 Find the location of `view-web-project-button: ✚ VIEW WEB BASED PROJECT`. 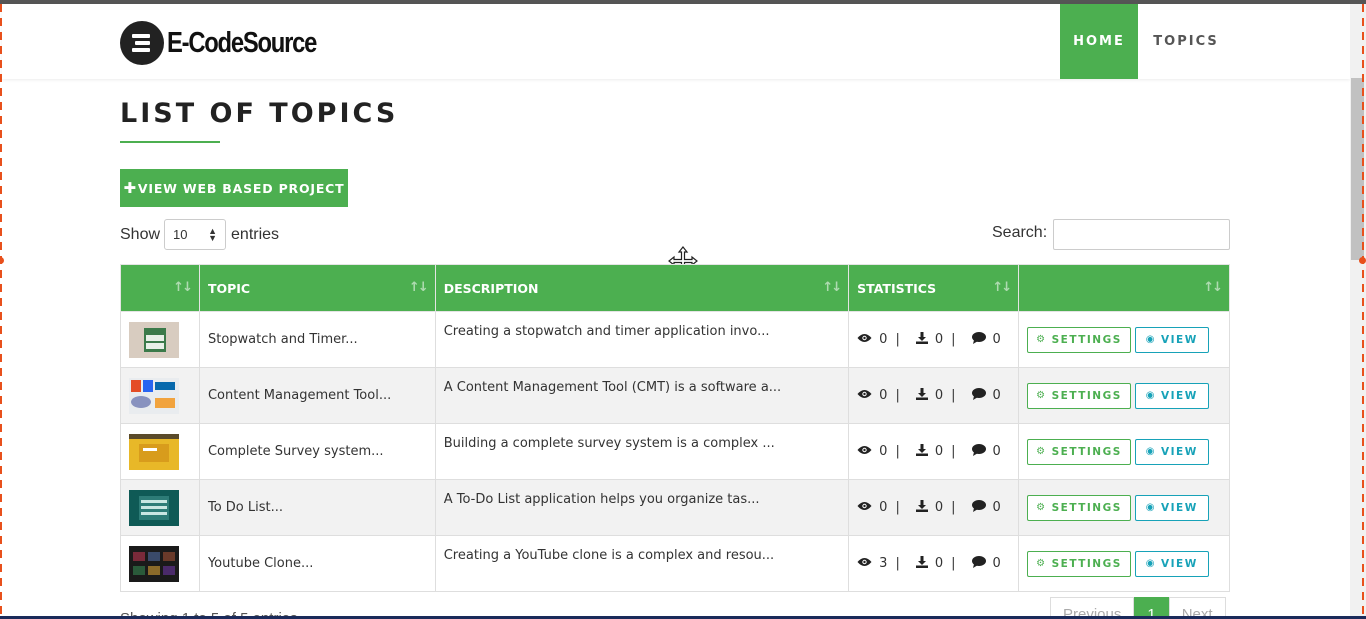

view-web-project-button: ✚ VIEW WEB BASED PROJECT is located at coordinates (234, 188).